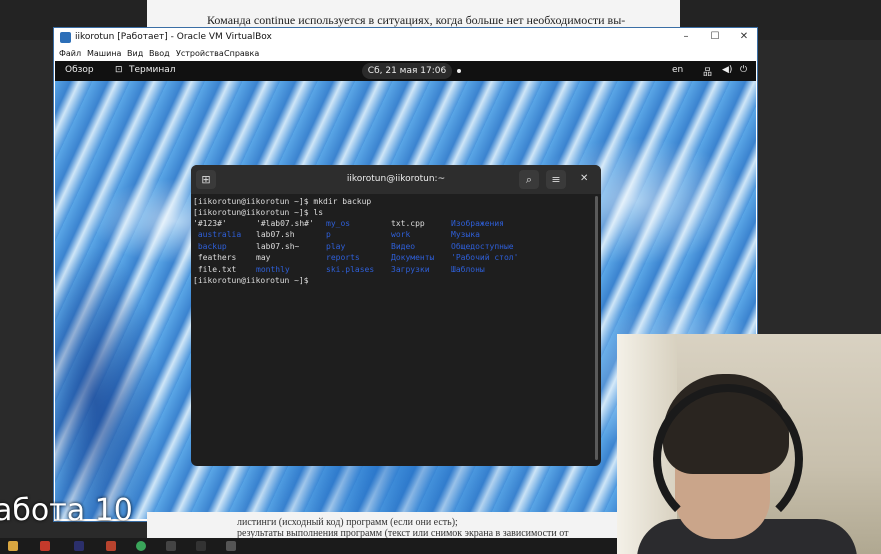 The height and width of the screenshot is (554, 881). Describe the element at coordinates (677, 70) in the screenshot. I see `language-indicator: en` at that location.